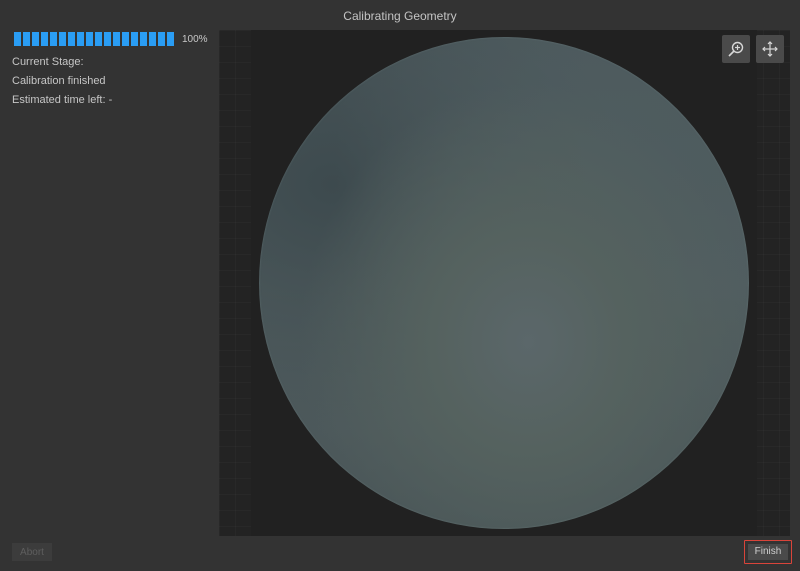 This screenshot has height=571, width=800. I want to click on progress-row: 100%, so click(111, 39).